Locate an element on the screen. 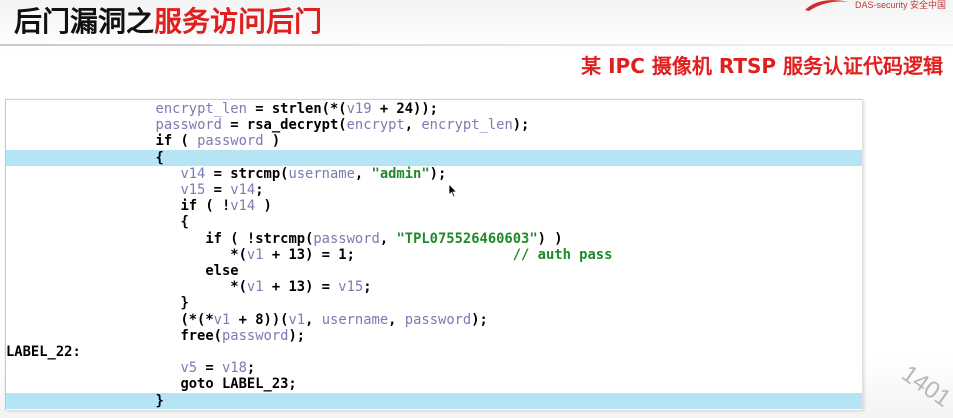  title-black-part: 后门漏洞之 is located at coordinates (84, 21).